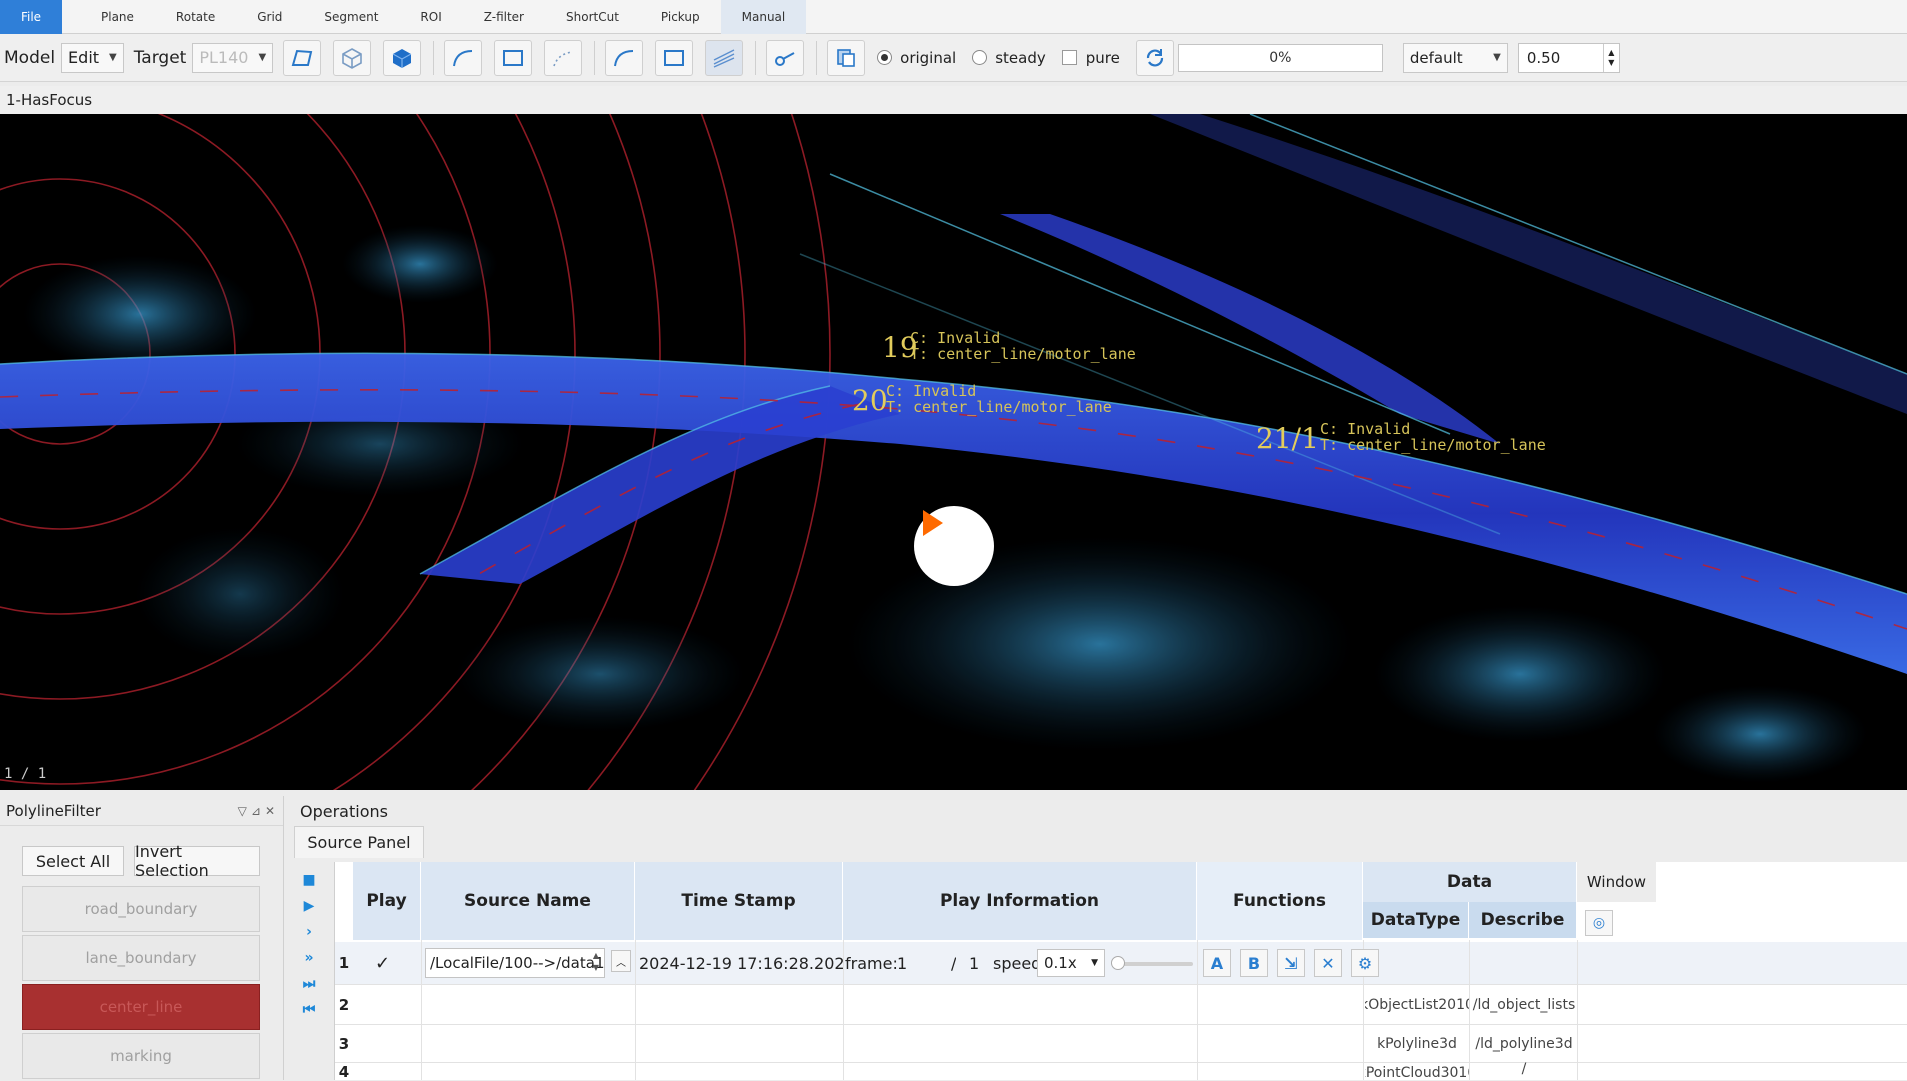  What do you see at coordinates (141, 811) in the screenshot?
I see `polyline-filter-header: PolylineFilter ▽ ⊿ ✕` at bounding box center [141, 811].